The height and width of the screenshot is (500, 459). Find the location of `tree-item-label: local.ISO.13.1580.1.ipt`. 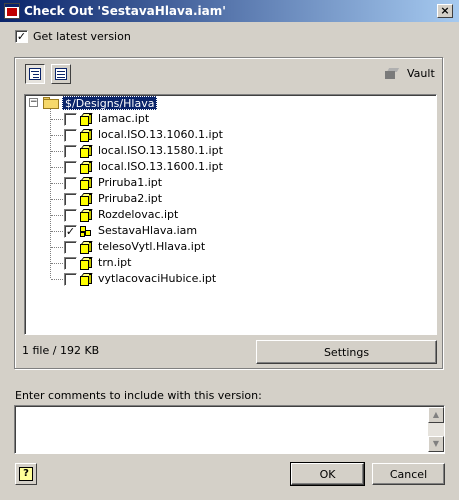

tree-item-label: local.ISO.13.1580.1.ipt is located at coordinates (160, 151).